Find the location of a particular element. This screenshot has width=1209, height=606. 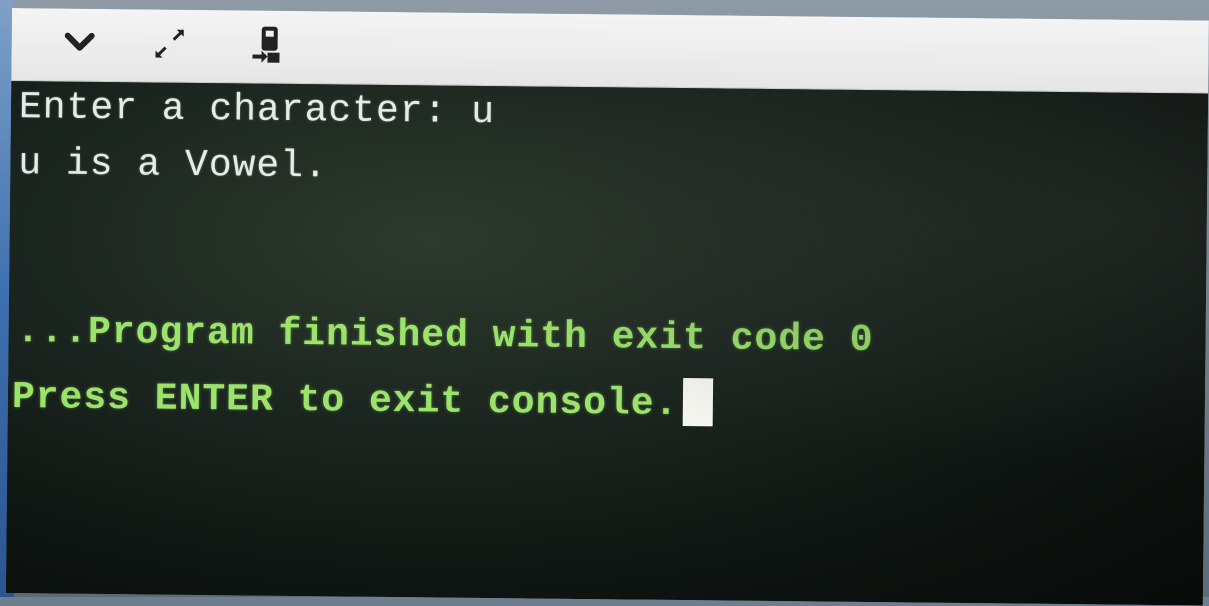

prompt-line: Press ENTER to exit console. is located at coordinates (362, 399).